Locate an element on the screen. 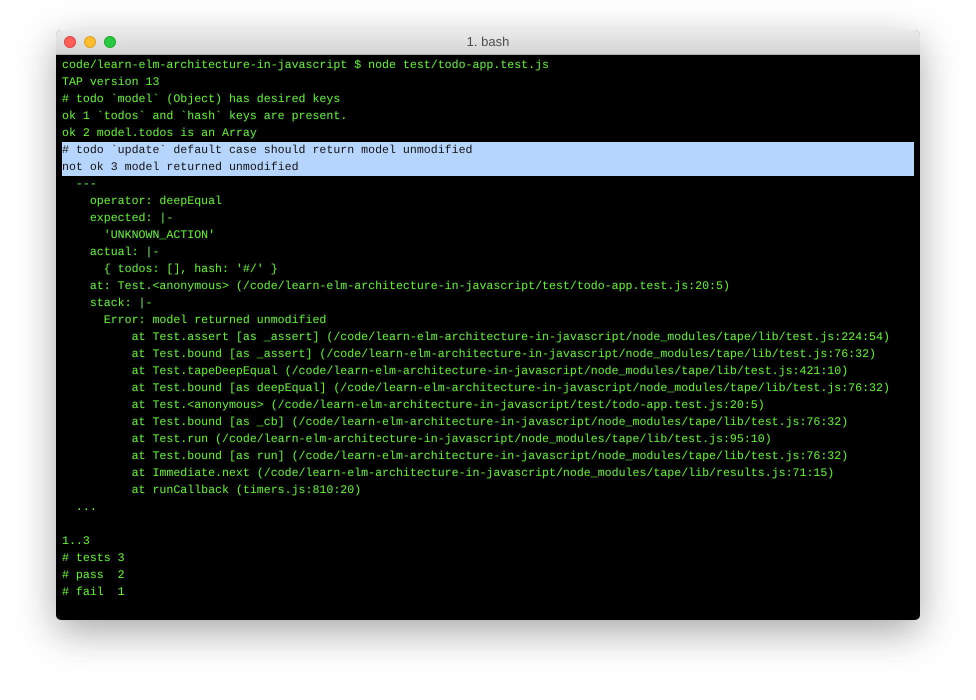 This screenshot has height=700, width=976. terminal-line: at Test.assert [as _assert] (/code/learn-elm-architecture-in-javascript/node_modules/tape/lib/test.js:224:54) is located at coordinates (510, 338).